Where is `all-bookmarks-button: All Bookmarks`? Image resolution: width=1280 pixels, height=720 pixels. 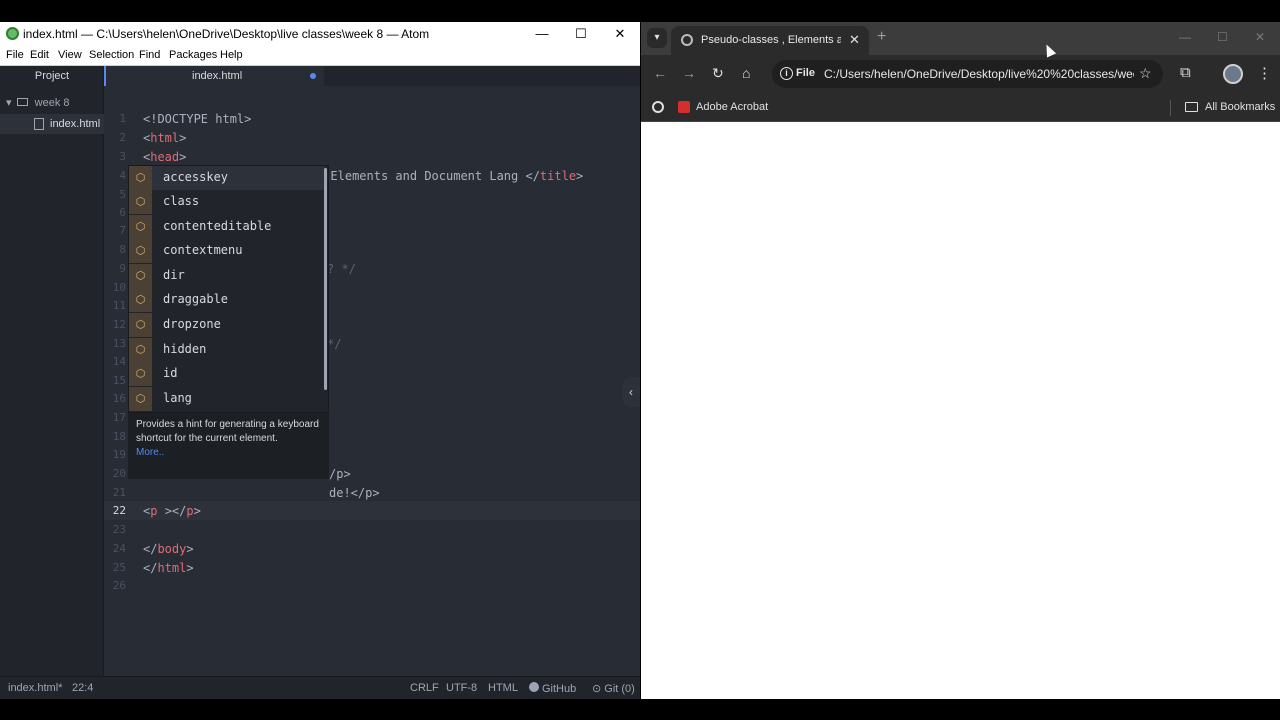
all-bookmarks-button: All Bookmarks is located at coordinates (1240, 107).